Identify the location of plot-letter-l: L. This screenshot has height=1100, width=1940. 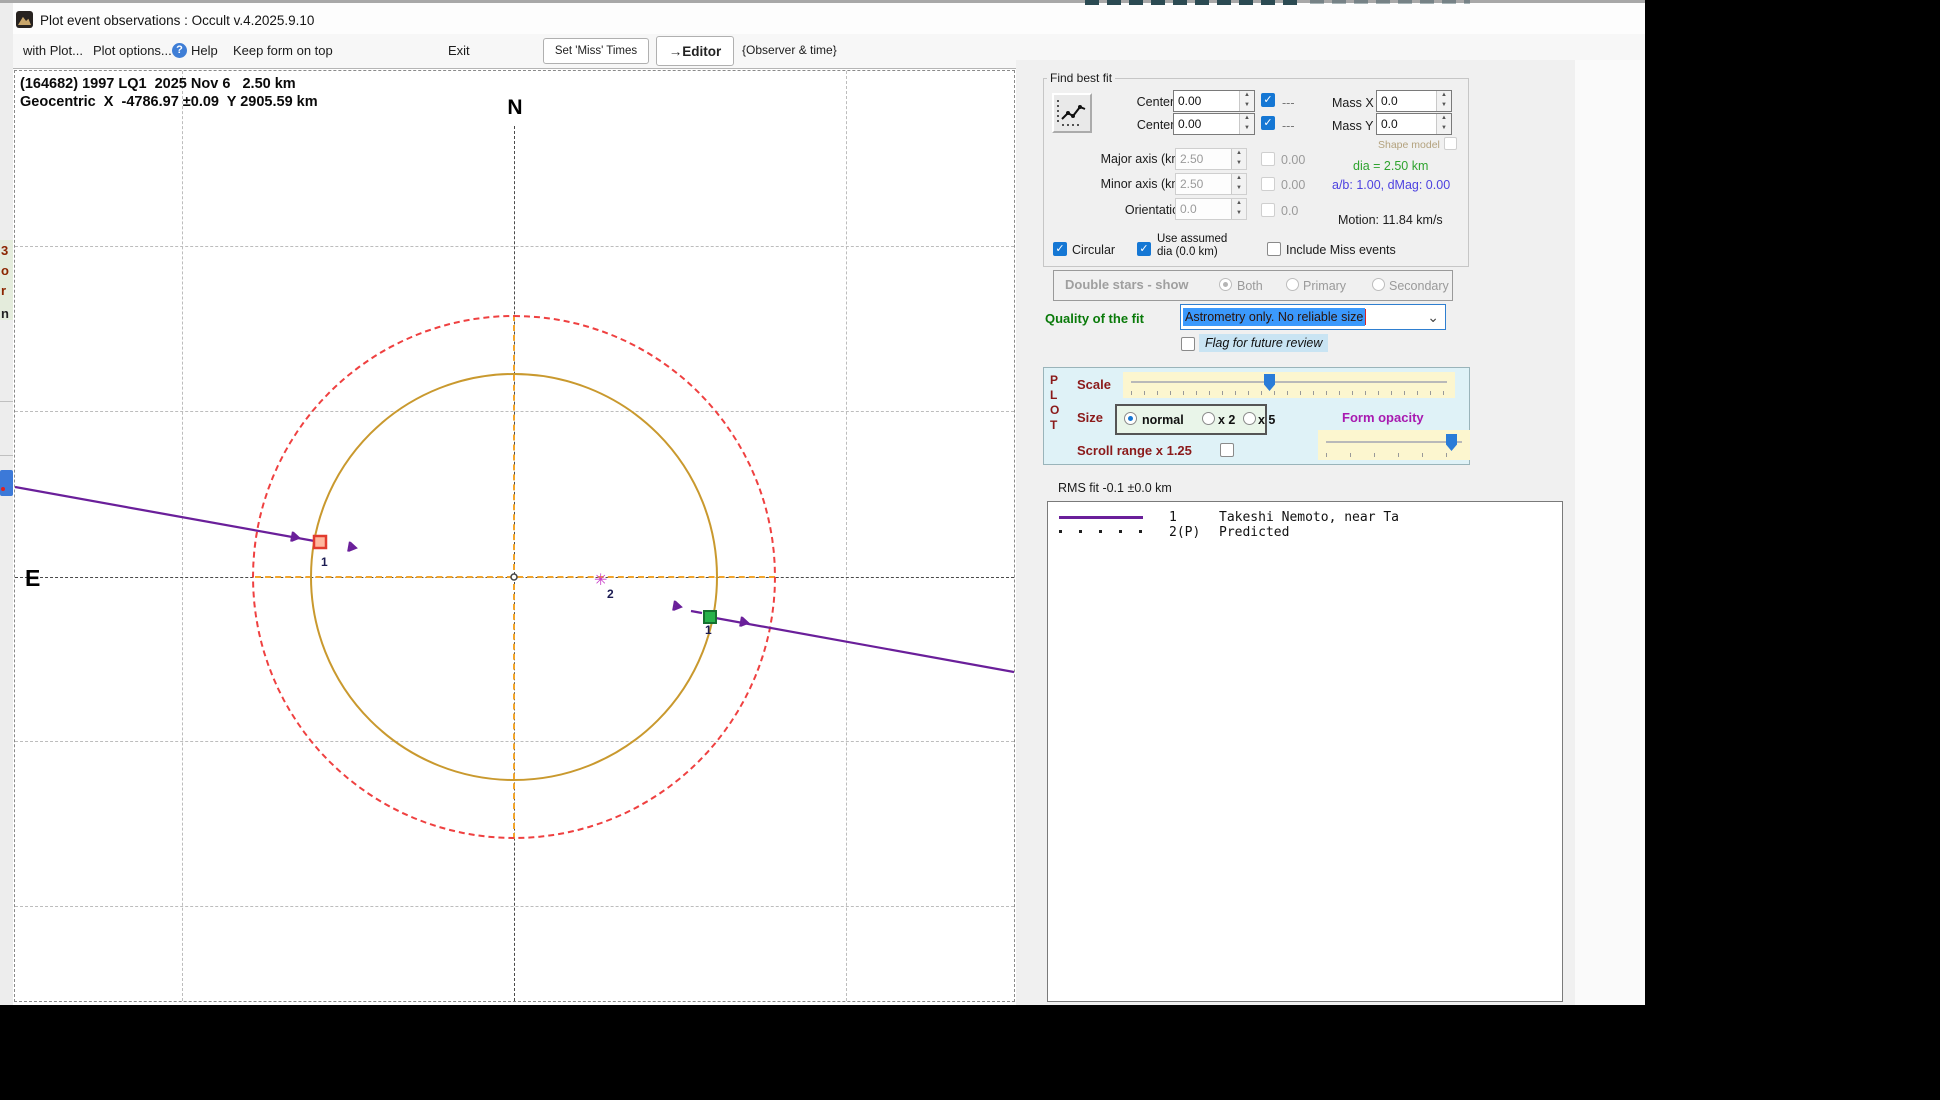
(1054, 395).